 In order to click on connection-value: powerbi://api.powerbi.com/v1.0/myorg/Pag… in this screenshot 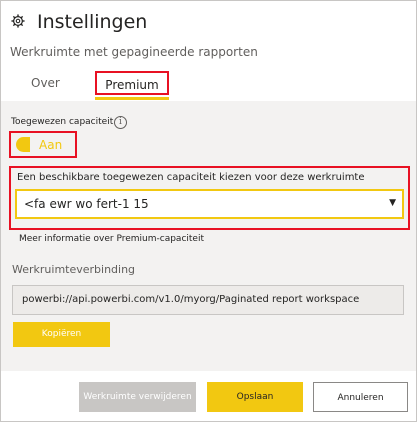, I will do `click(191, 299)`.